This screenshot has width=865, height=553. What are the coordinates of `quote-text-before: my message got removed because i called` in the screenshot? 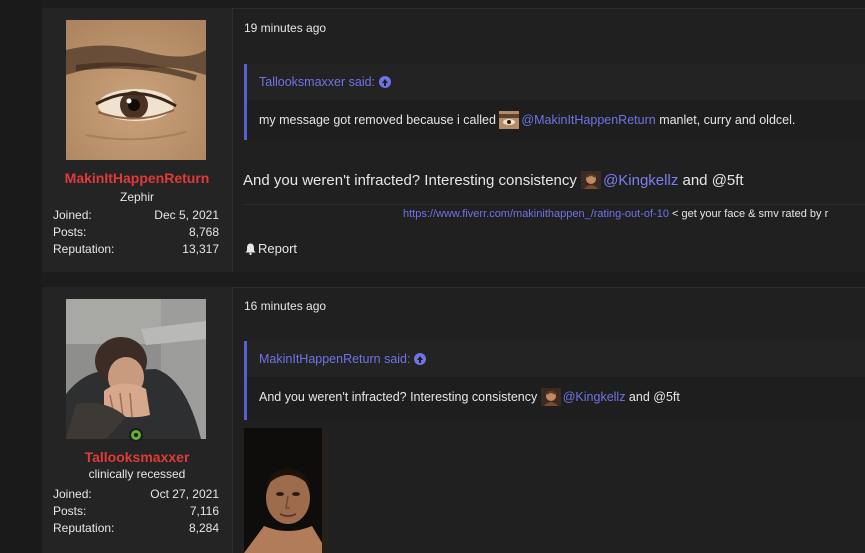 It's located at (377, 120).